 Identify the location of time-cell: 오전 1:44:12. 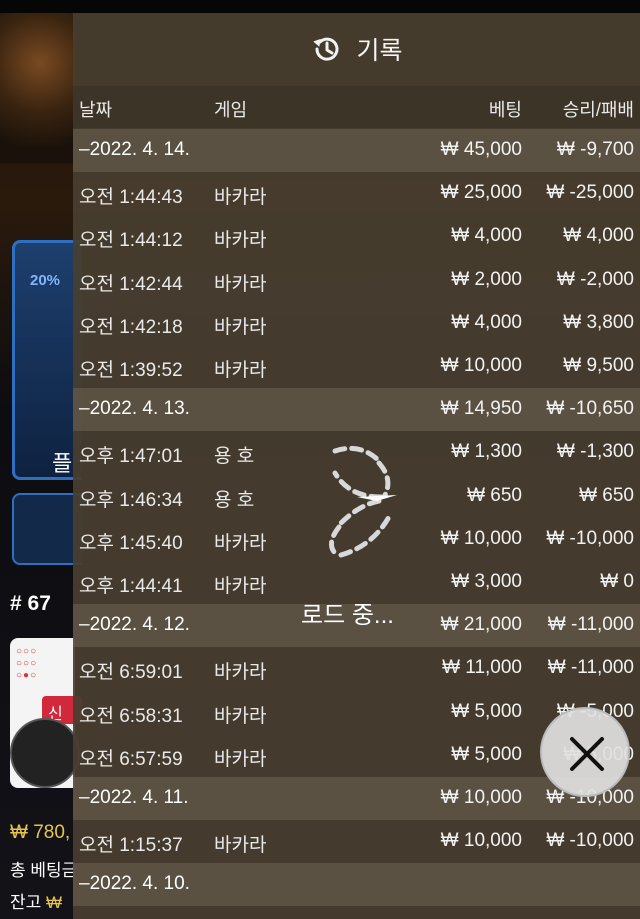
(131, 241).